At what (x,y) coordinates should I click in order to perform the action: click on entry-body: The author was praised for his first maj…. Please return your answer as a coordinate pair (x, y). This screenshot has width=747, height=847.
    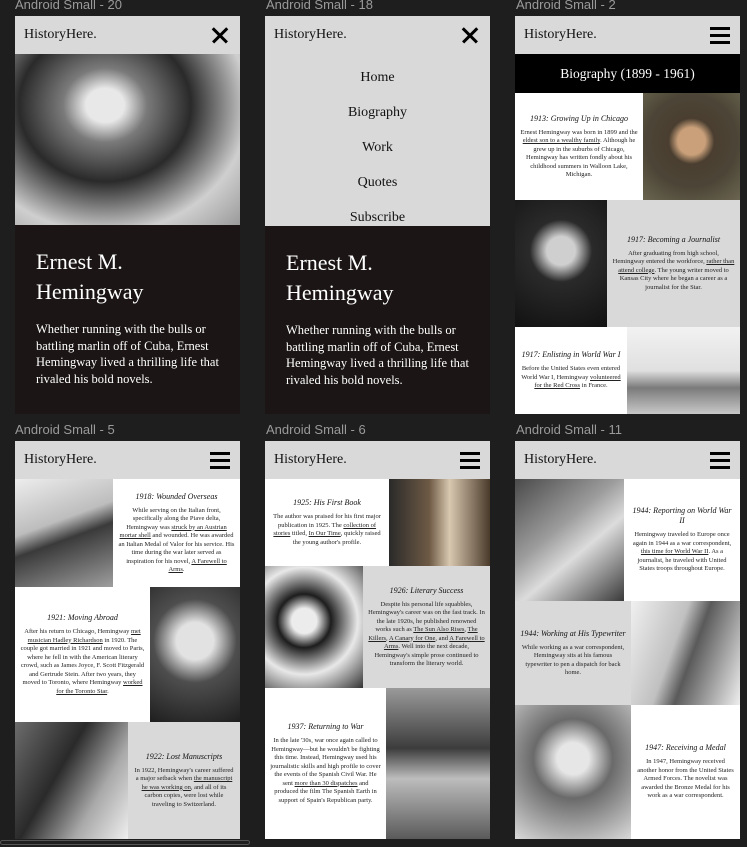
    Looking at the image, I should click on (327, 529).